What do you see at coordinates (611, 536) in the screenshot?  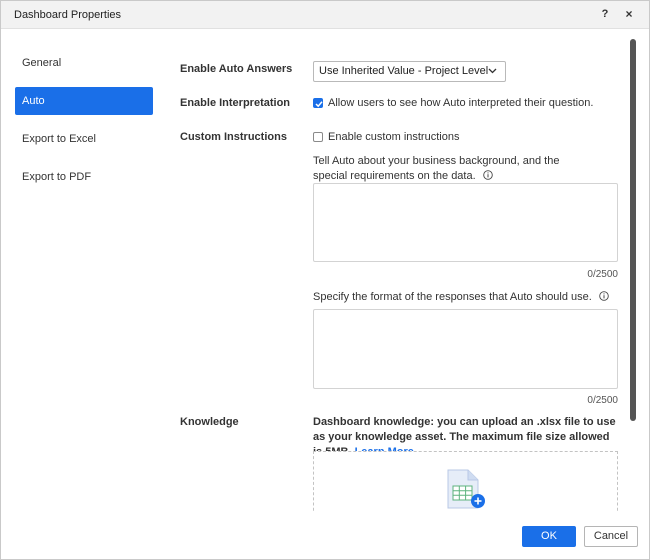 I see `cancel-button: Cancel` at bounding box center [611, 536].